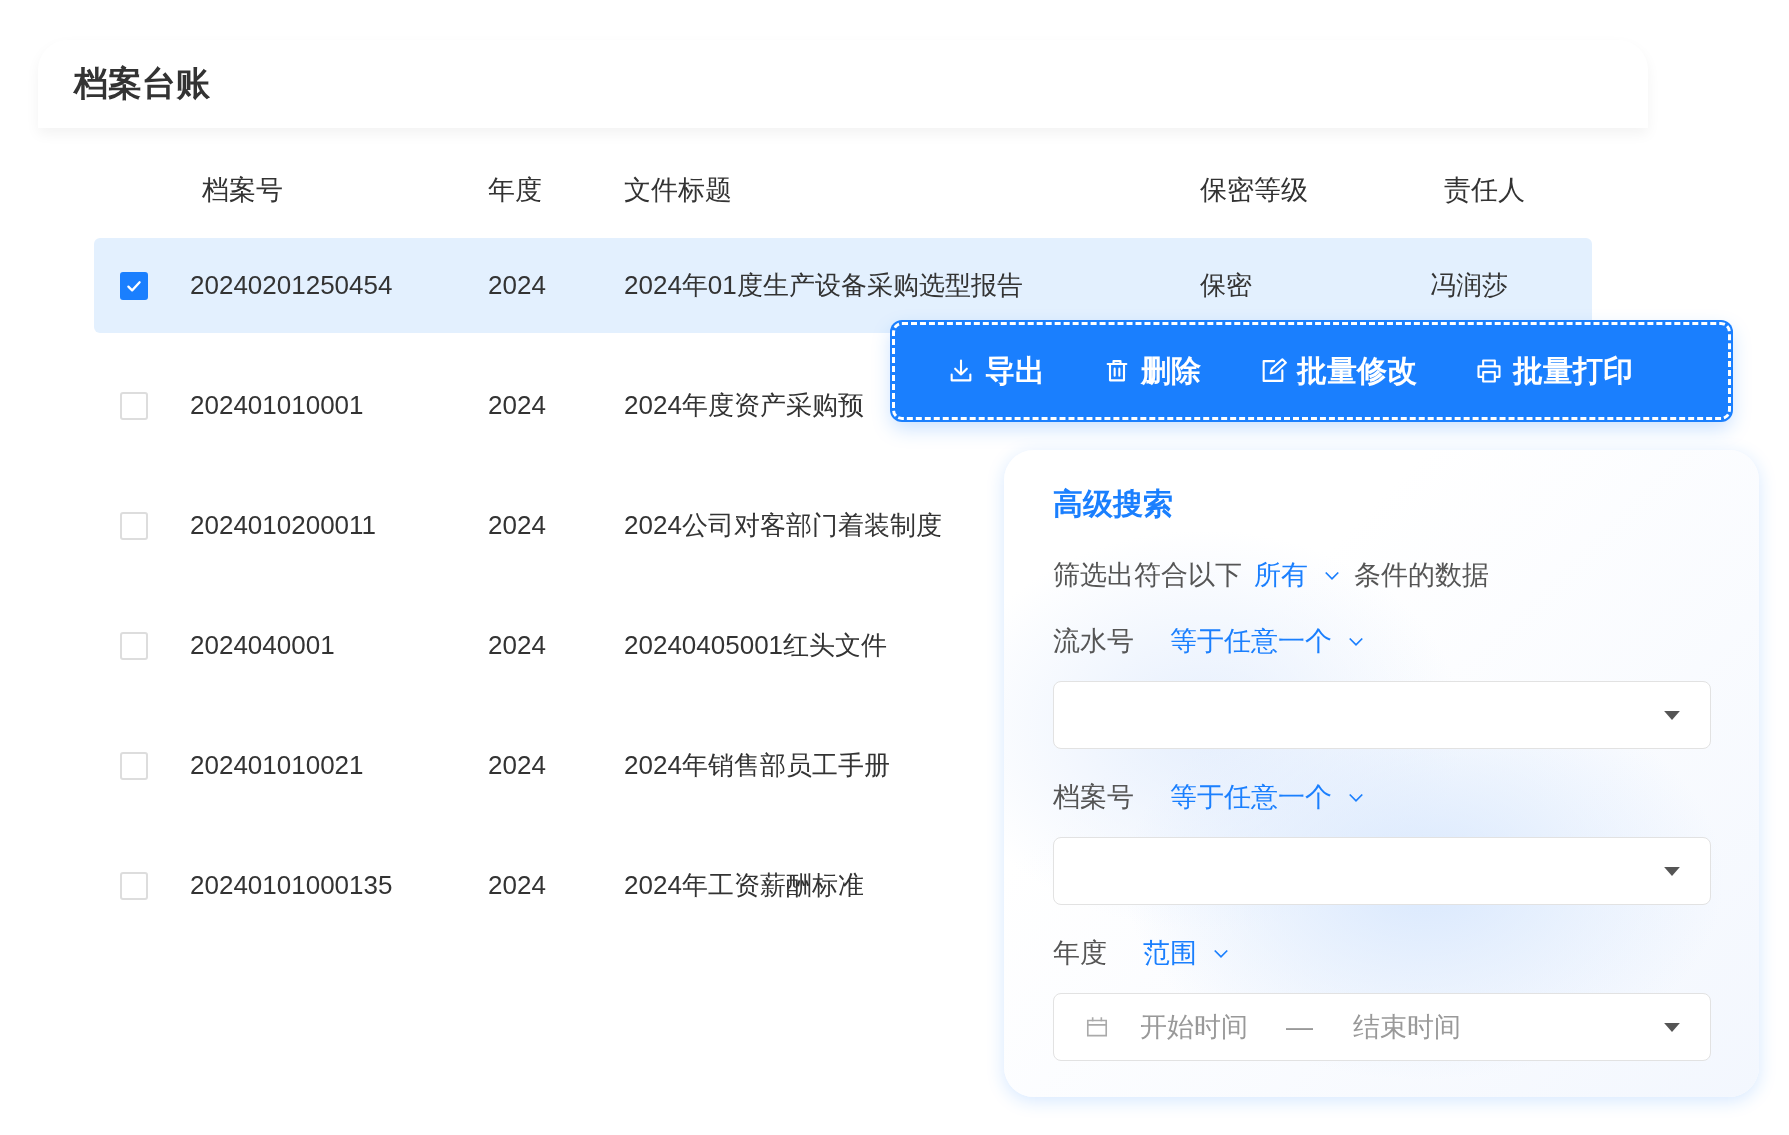  I want to click on edit-button: 批量修改, so click(1338, 371).